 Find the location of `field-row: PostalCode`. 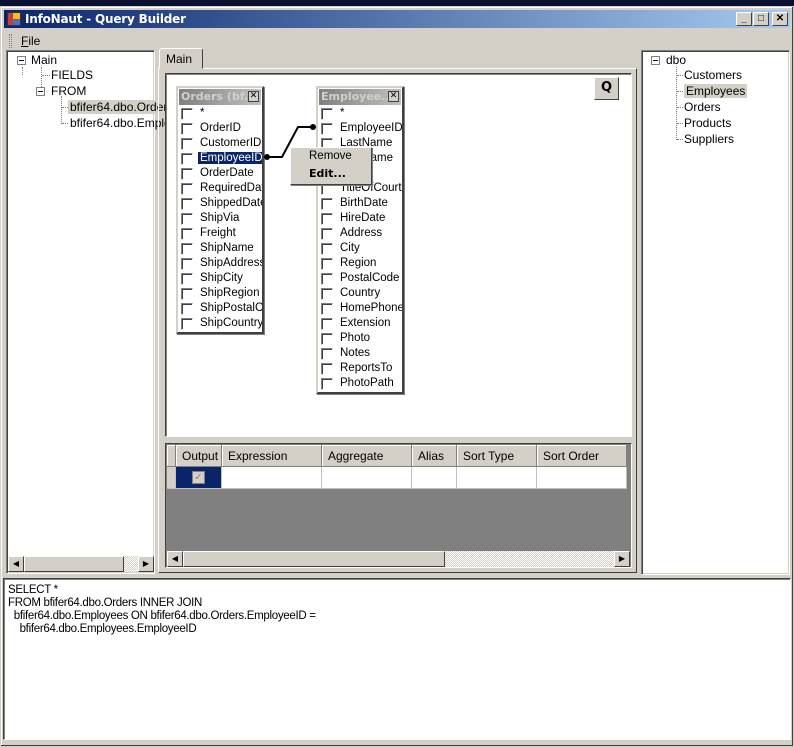

field-row: PostalCode is located at coordinates (360, 278).